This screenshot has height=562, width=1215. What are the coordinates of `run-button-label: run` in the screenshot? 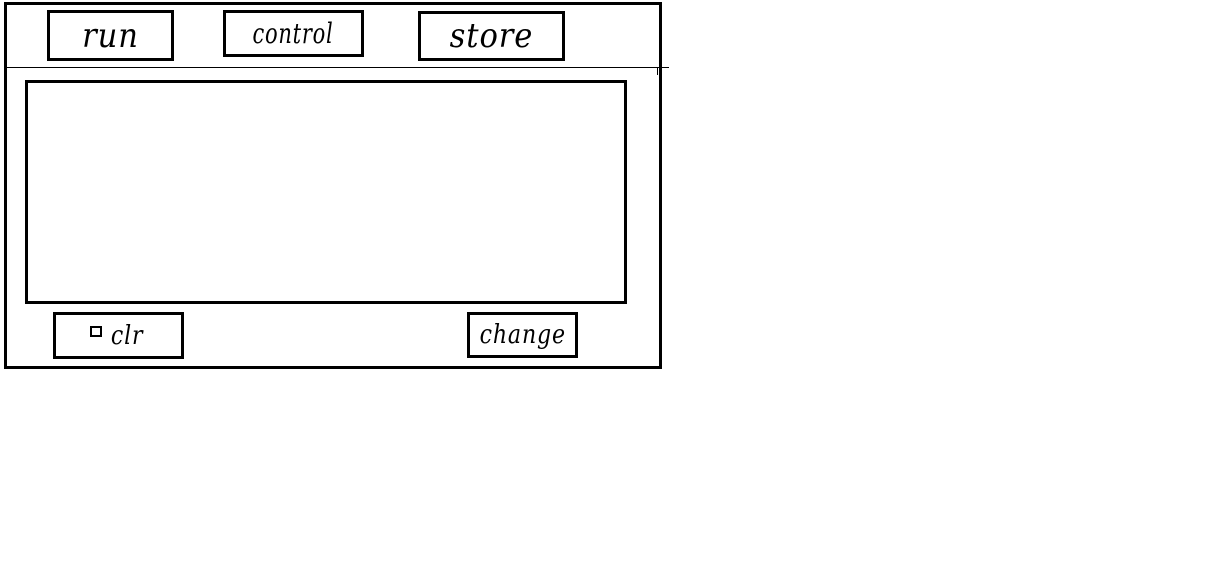 It's located at (110, 35).